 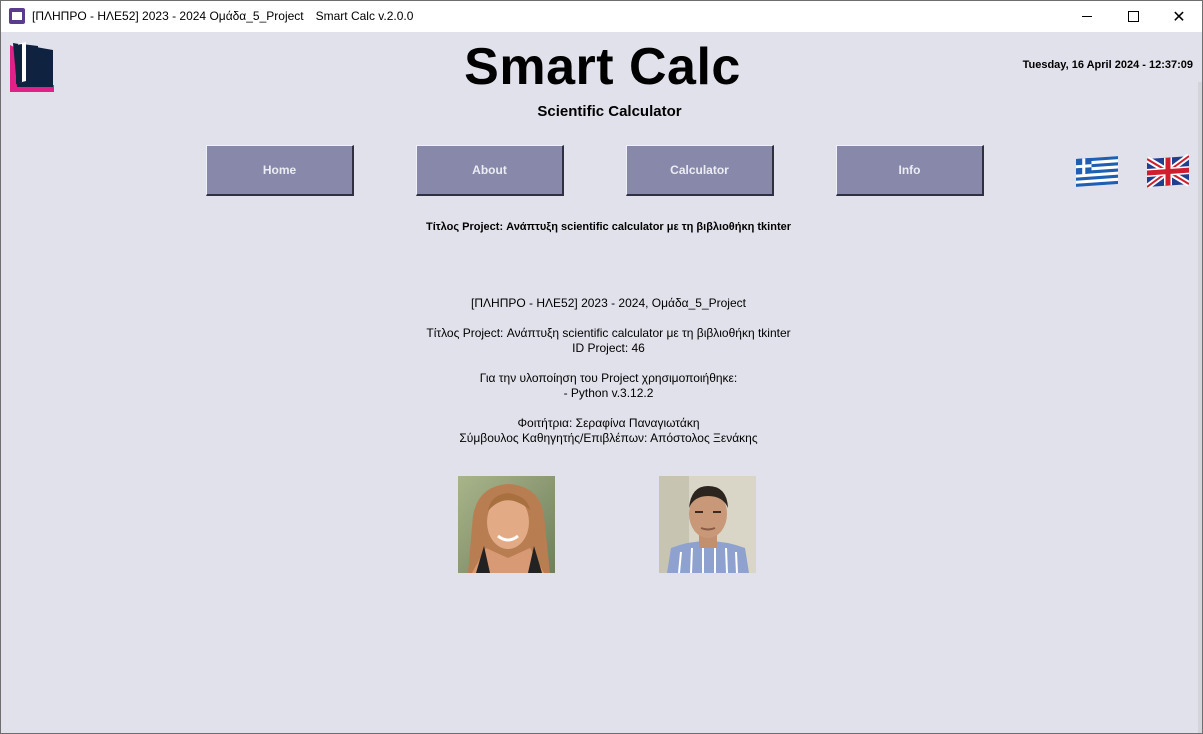 I want to click on maximize-icon, so click(x=1133, y=16).